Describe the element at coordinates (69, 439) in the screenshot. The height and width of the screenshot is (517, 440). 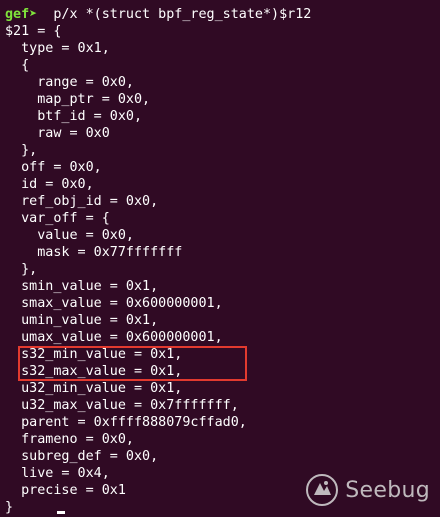
I see `output-line: frameno = 0x0,` at that location.